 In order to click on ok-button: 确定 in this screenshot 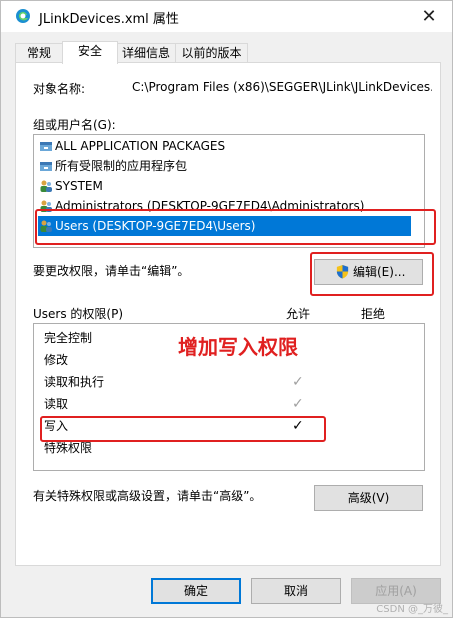, I will do `click(196, 591)`.